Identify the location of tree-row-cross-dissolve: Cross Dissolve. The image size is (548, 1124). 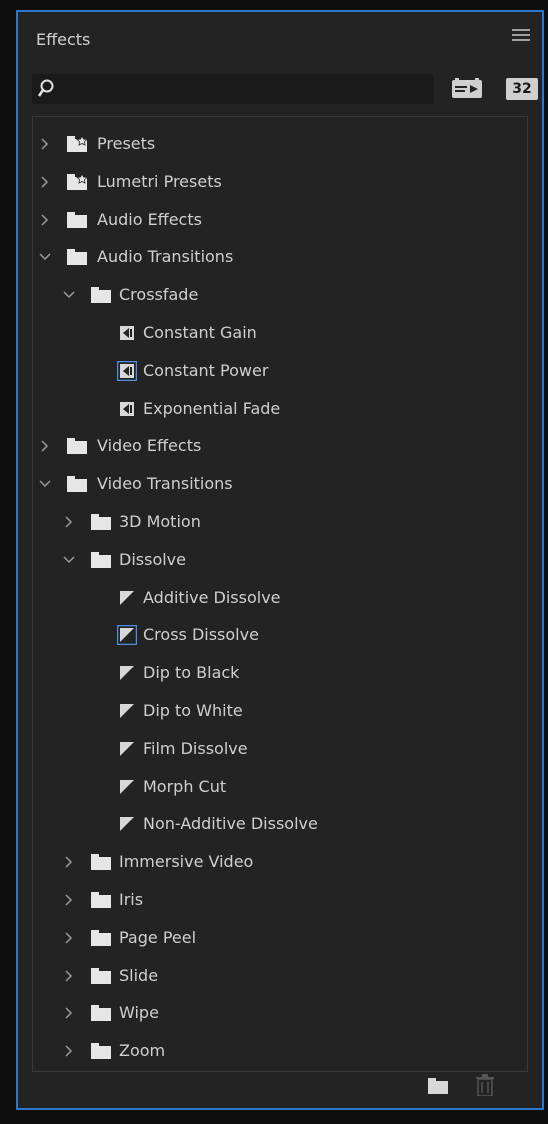
(280, 635).